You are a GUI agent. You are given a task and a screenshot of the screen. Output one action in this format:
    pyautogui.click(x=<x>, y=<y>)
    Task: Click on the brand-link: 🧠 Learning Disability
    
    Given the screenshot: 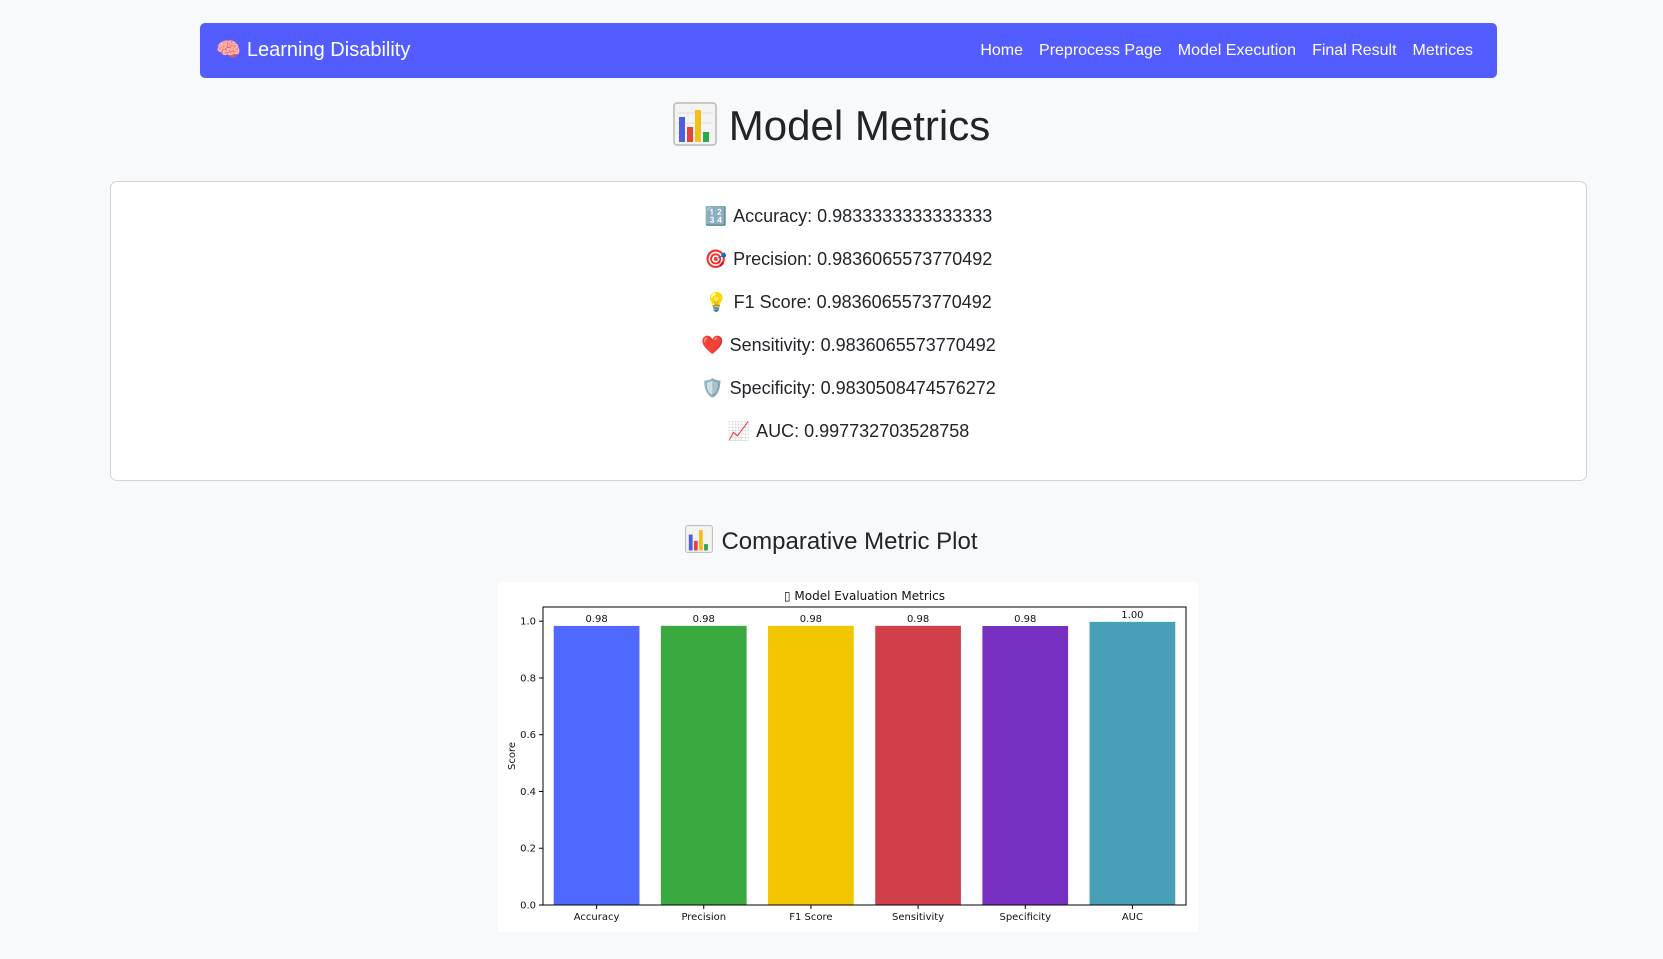 What is the action you would take?
    pyautogui.click(x=313, y=50)
    